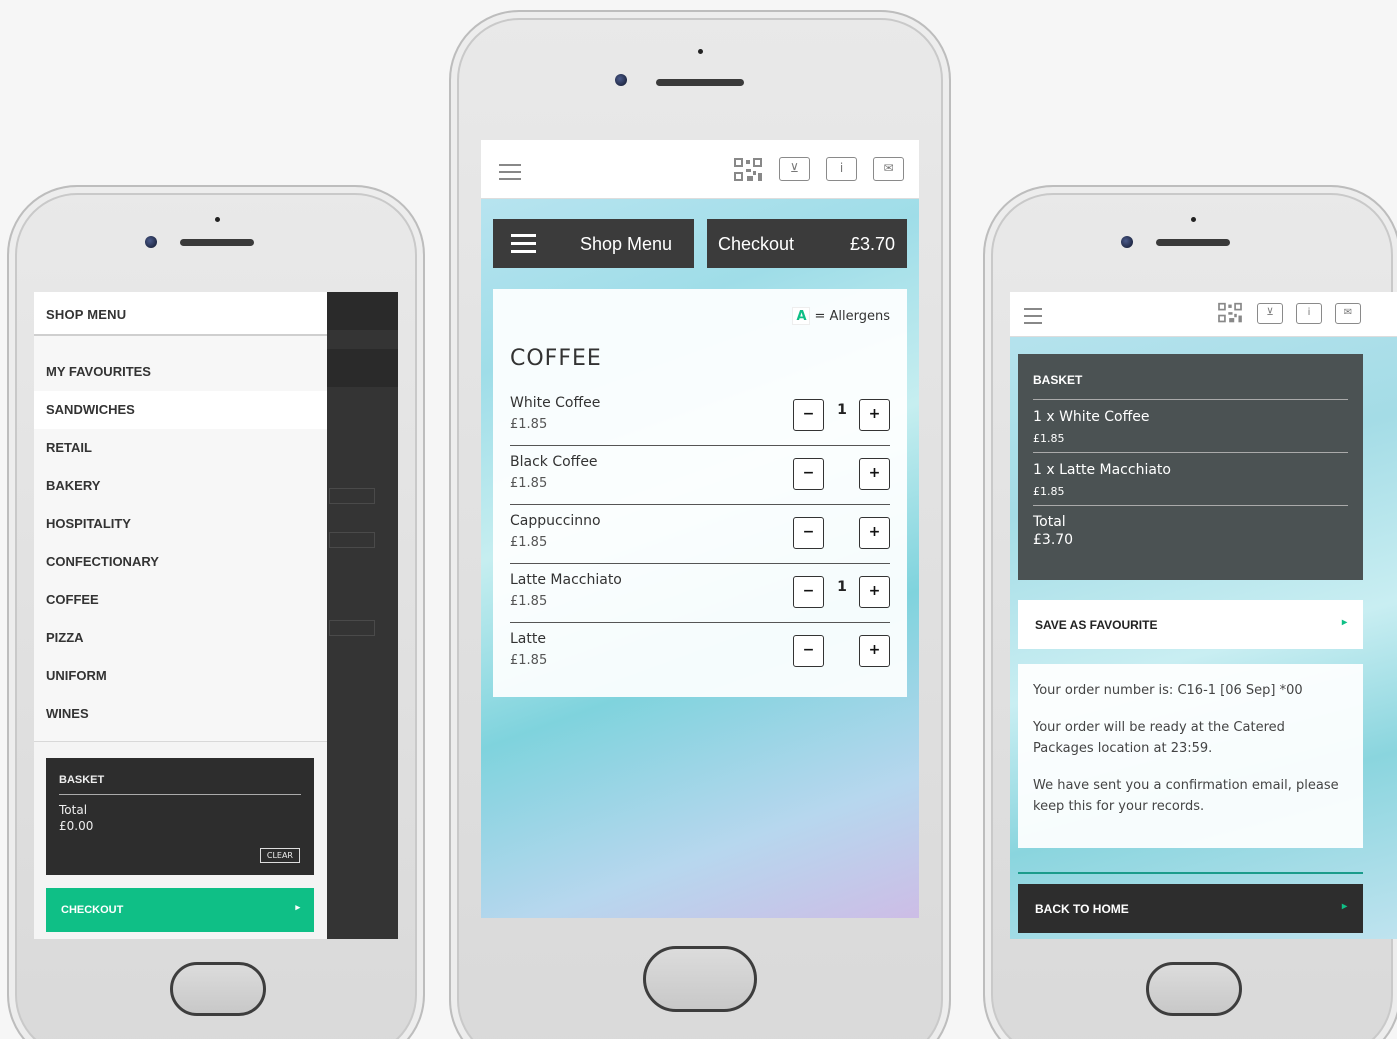  Describe the element at coordinates (180, 638) in the screenshot. I see `category-item-pizza: PIZZA` at that location.